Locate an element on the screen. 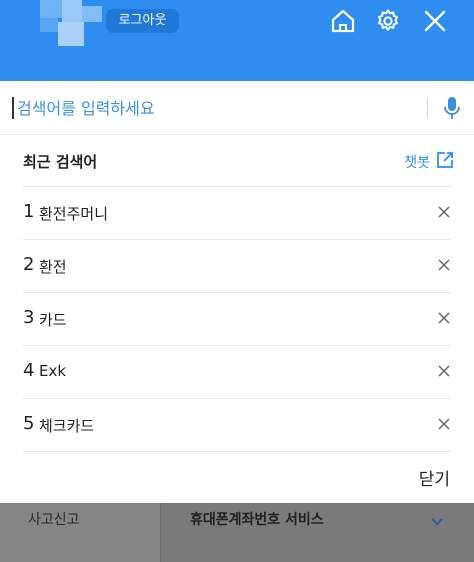 This screenshot has width=474, height=562. chevron-down-icon is located at coordinates (437, 519).